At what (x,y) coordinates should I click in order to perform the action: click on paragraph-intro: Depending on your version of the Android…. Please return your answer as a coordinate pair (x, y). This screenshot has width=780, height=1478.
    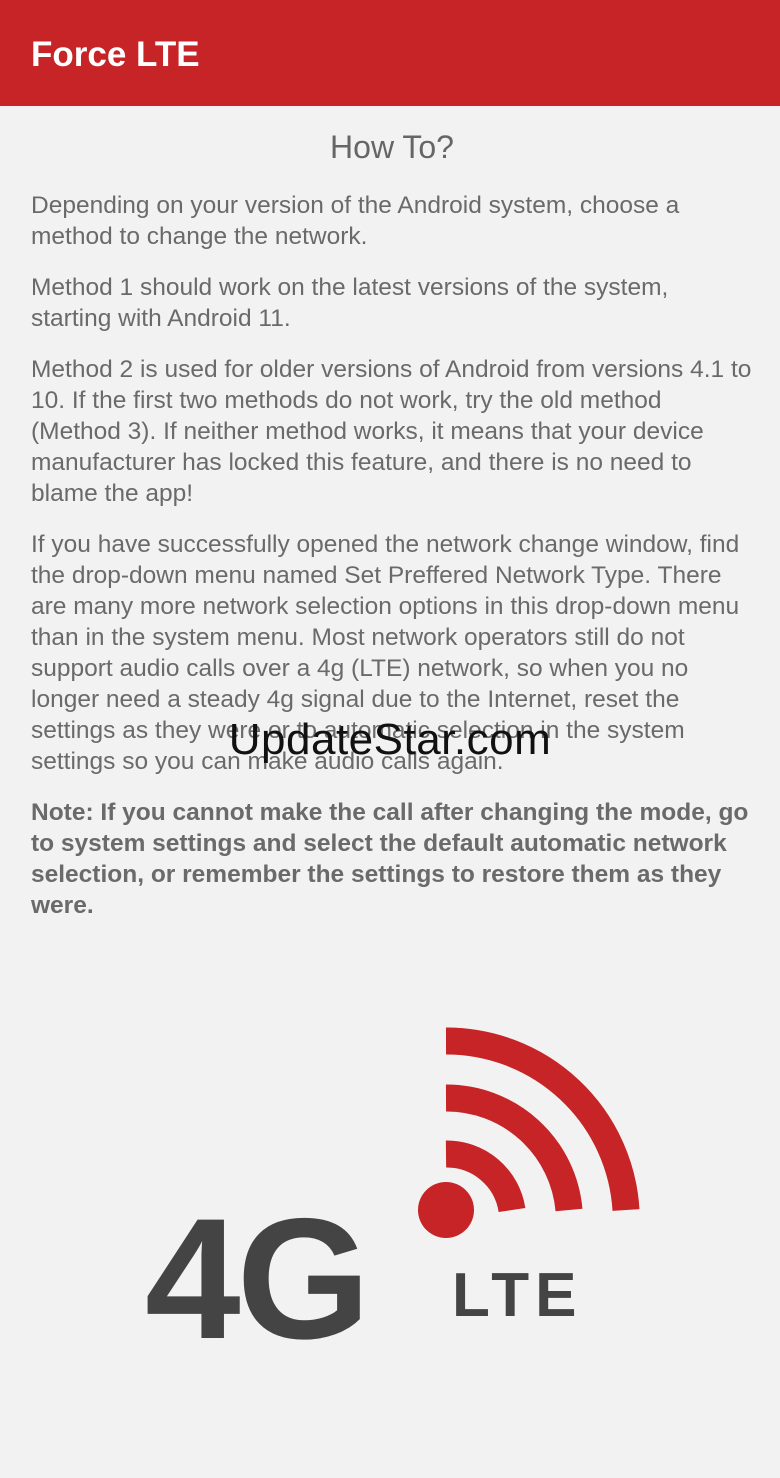
    Looking at the image, I should click on (355, 221).